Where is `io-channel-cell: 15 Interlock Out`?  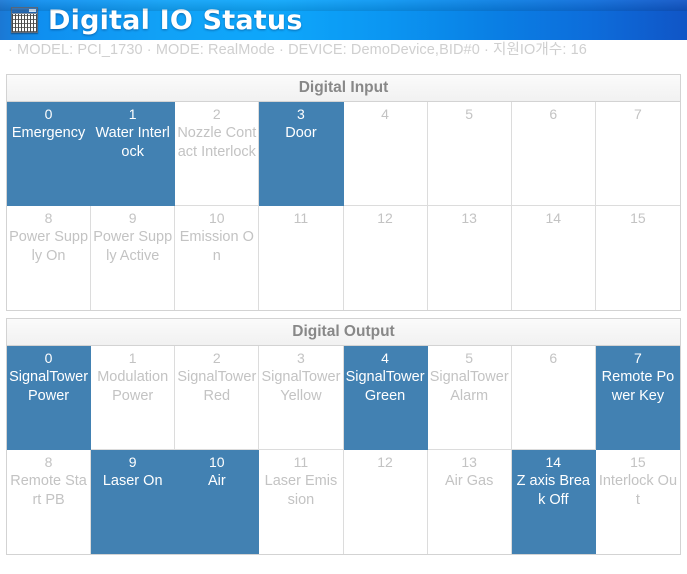
io-channel-cell: 15 Interlock Out is located at coordinates (637, 502).